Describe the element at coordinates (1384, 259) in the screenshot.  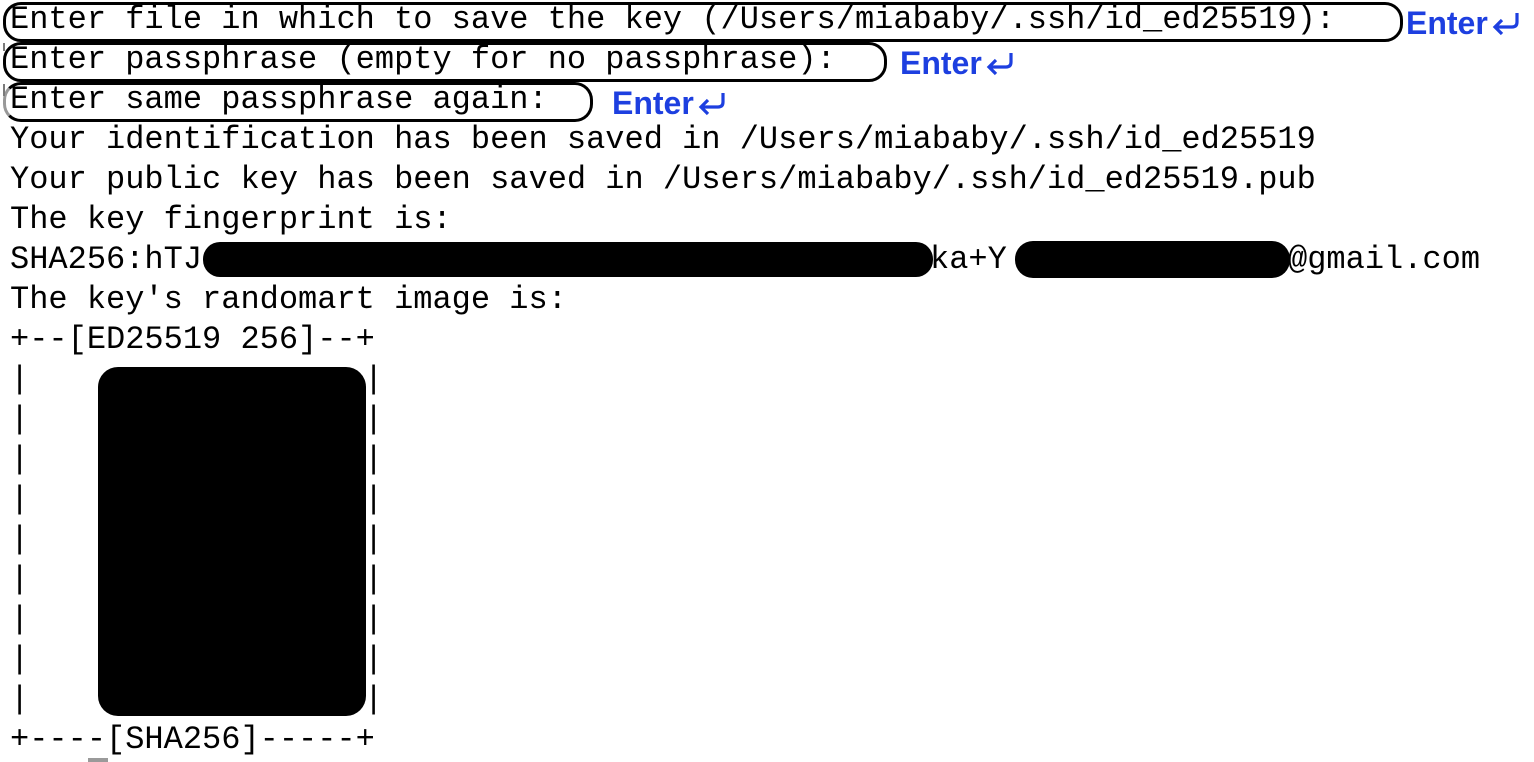
I see `fingerprint-email-suffix: @gmail.com` at that location.